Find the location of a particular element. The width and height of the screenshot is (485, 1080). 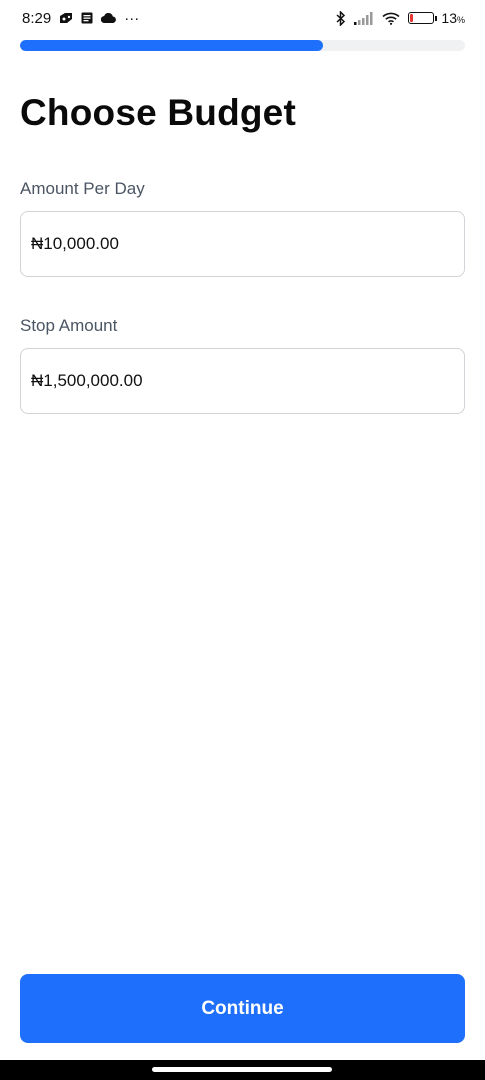

more-notifications-icon: ··· is located at coordinates (132, 18).